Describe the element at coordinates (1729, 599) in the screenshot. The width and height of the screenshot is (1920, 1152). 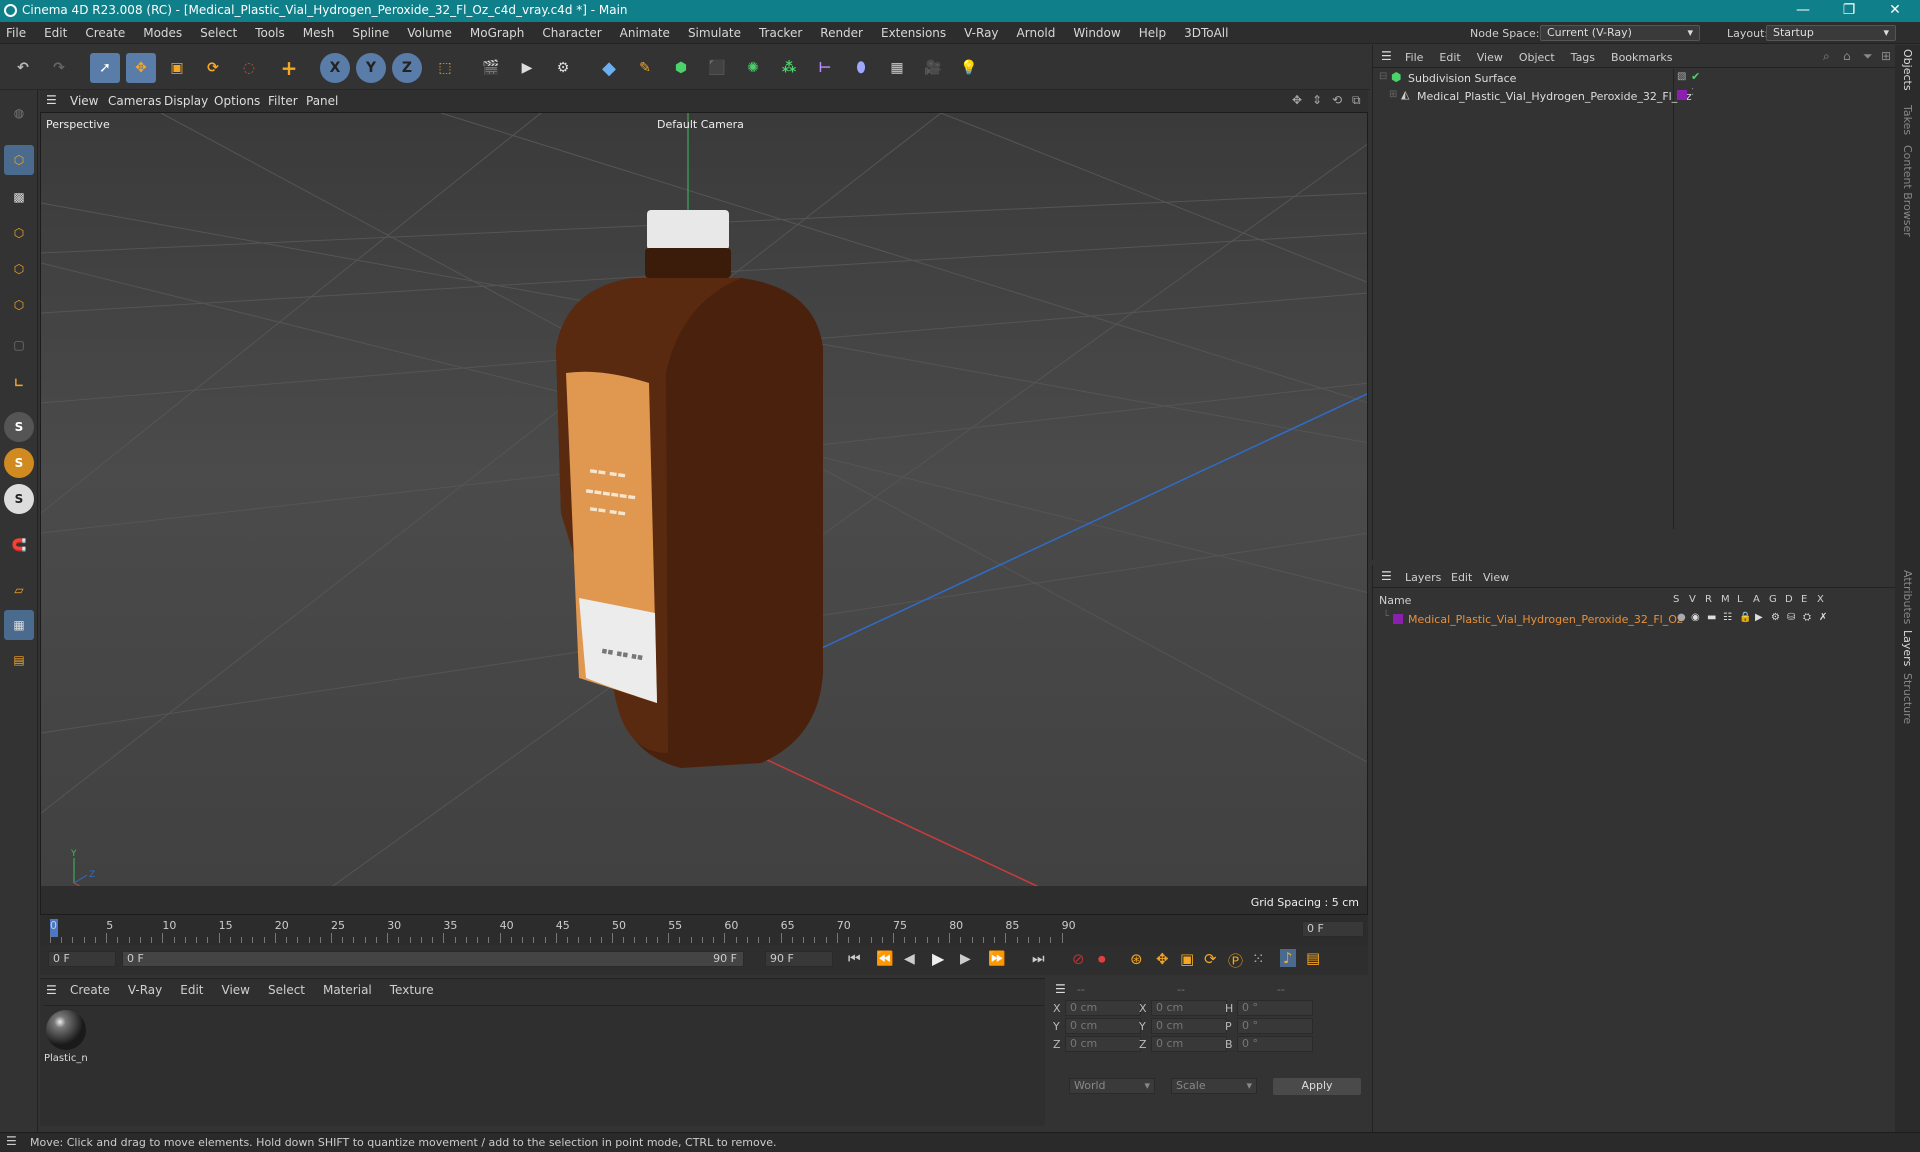
I see `layer-flag-m: M` at that location.